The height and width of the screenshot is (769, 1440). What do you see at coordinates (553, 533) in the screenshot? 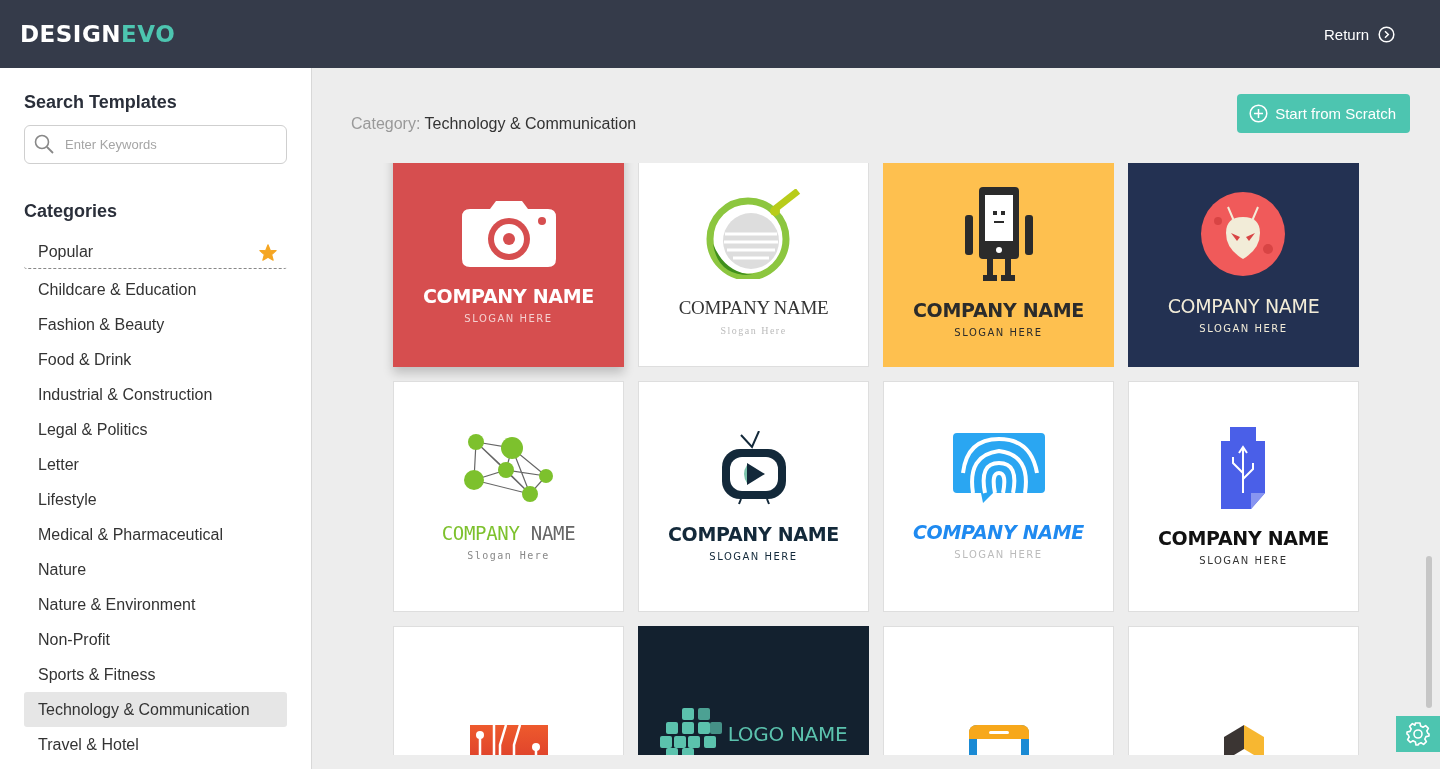
I see `logo-name: NAME` at bounding box center [553, 533].